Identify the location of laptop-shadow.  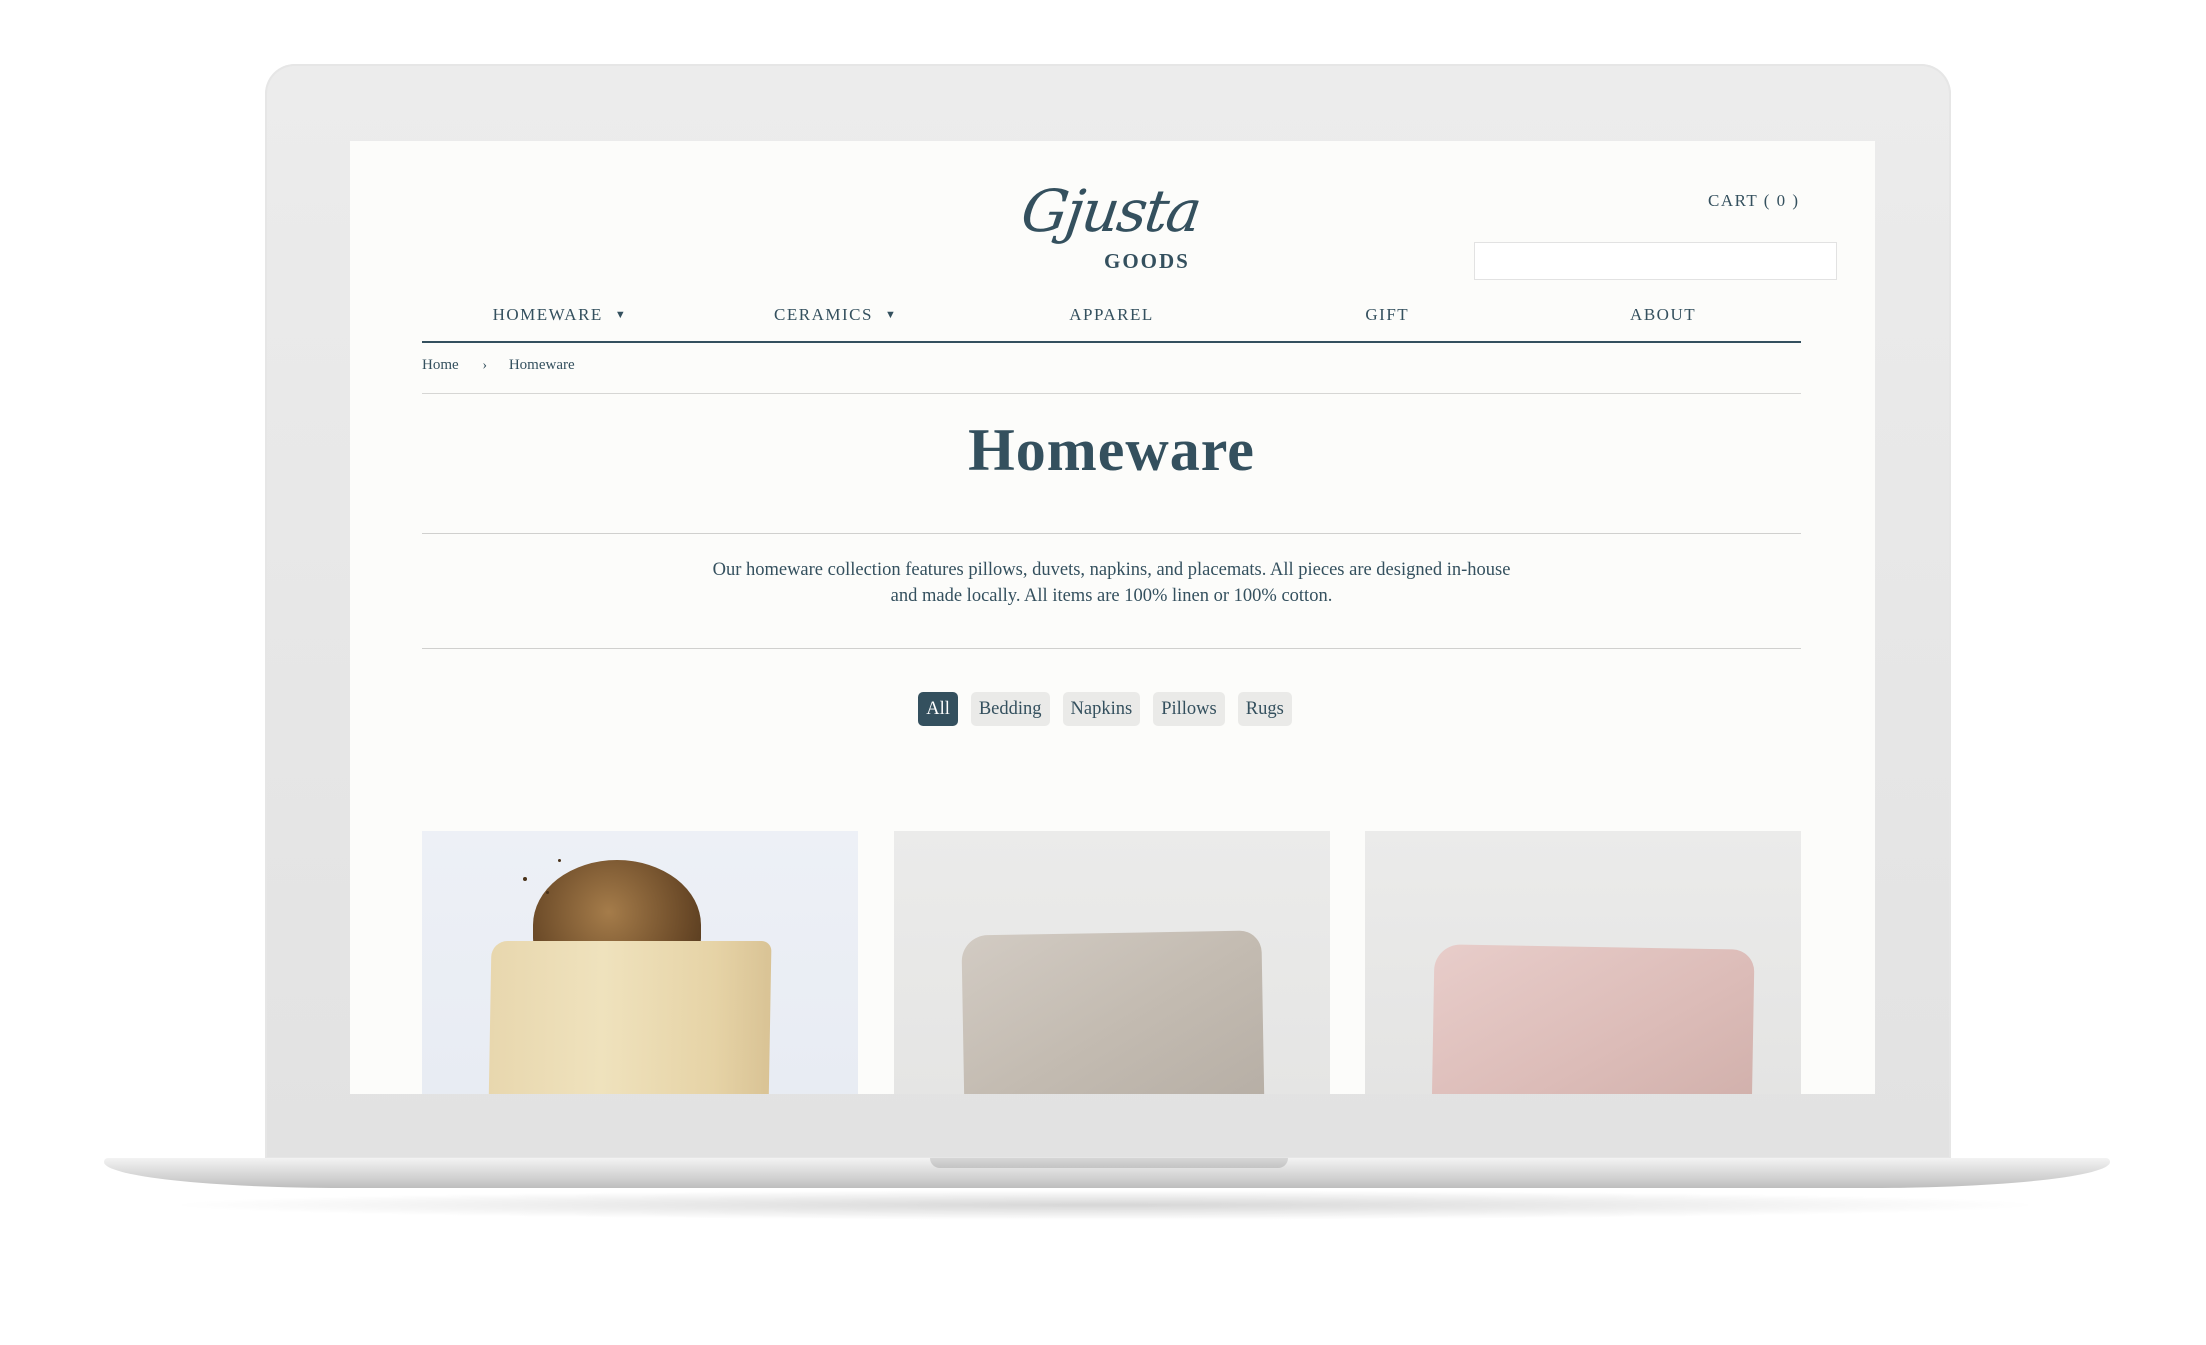
(1105, 1205).